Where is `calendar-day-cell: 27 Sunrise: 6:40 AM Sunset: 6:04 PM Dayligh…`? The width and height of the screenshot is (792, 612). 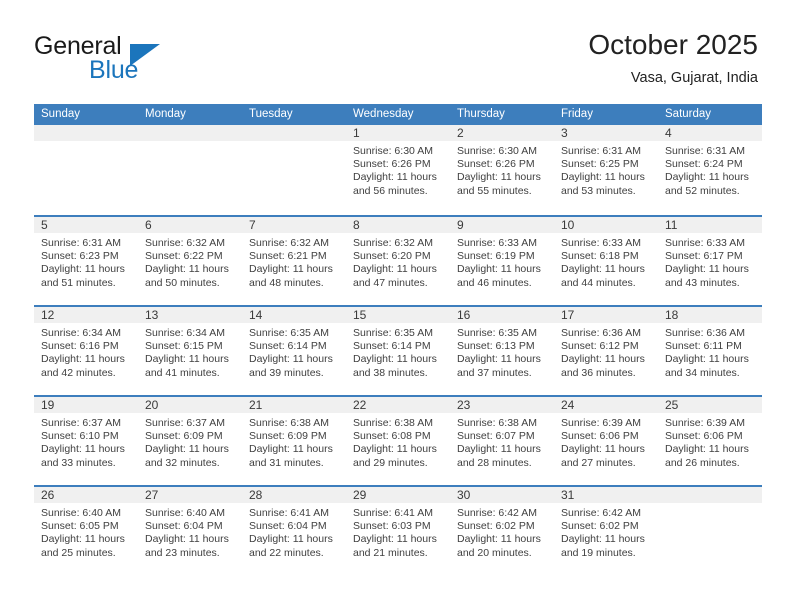 calendar-day-cell: 27 Sunrise: 6:40 AM Sunset: 6:04 PM Dayligh… is located at coordinates (190, 531).